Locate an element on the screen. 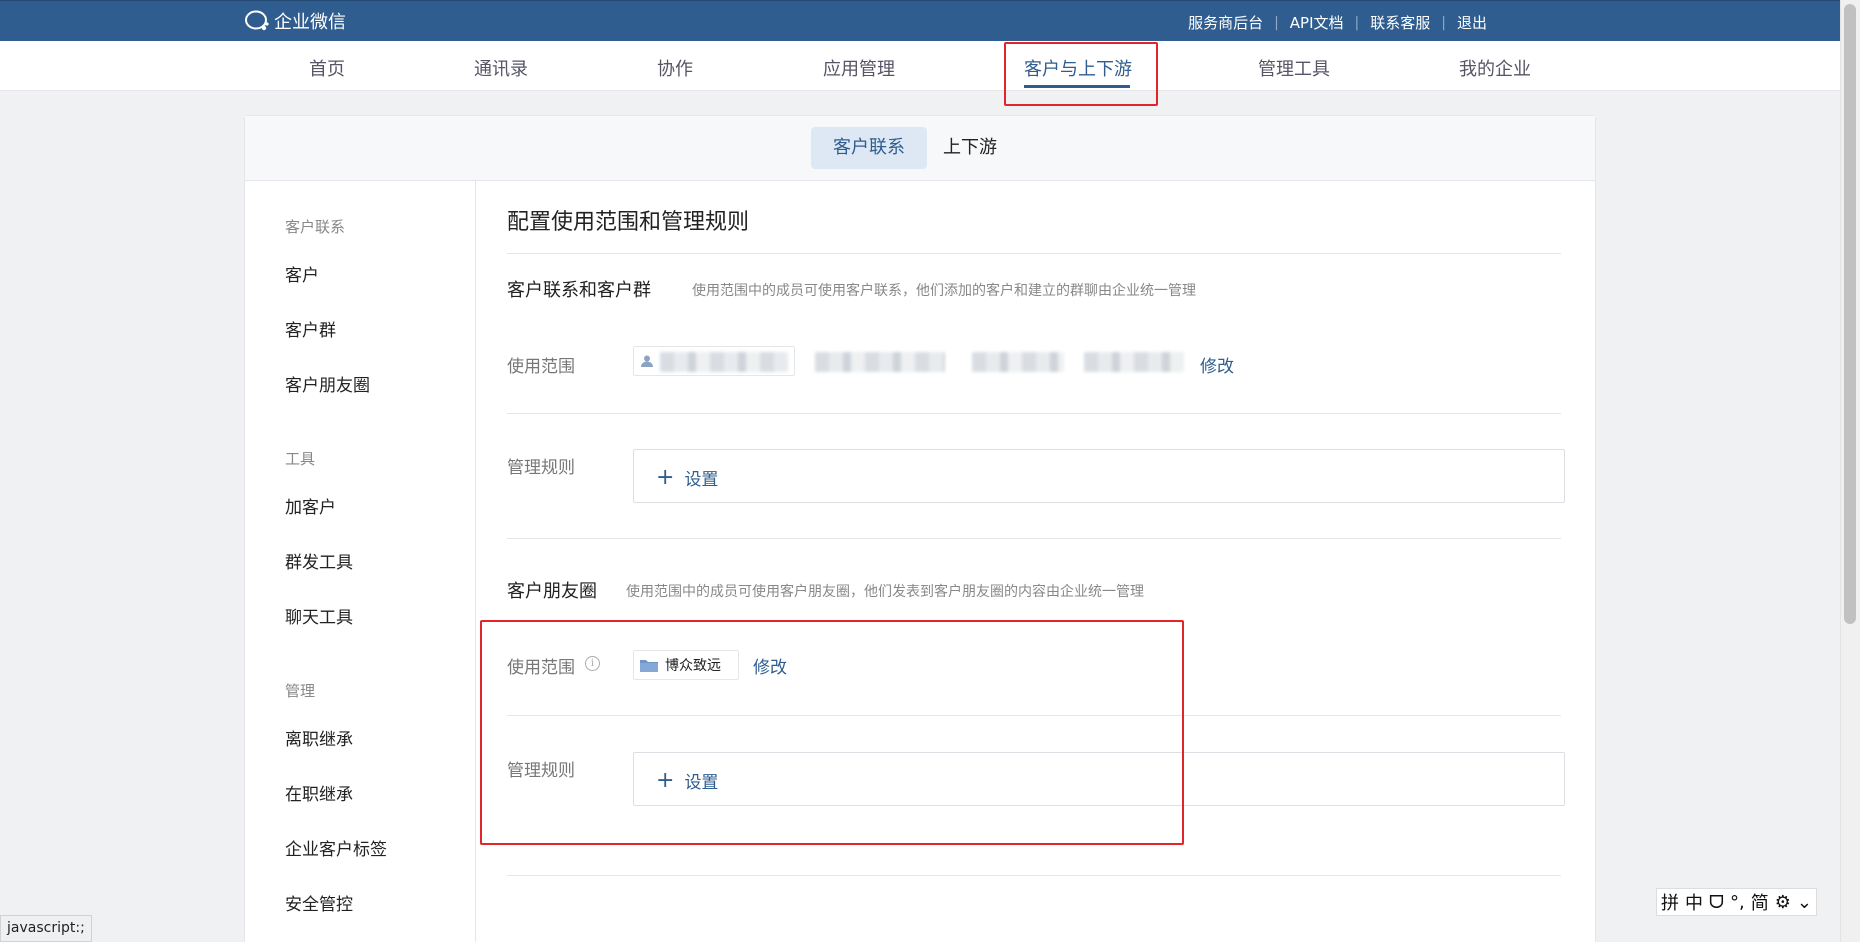 This screenshot has height=942, width=1860. rules-setting-box: + 设置 is located at coordinates (1099, 476).